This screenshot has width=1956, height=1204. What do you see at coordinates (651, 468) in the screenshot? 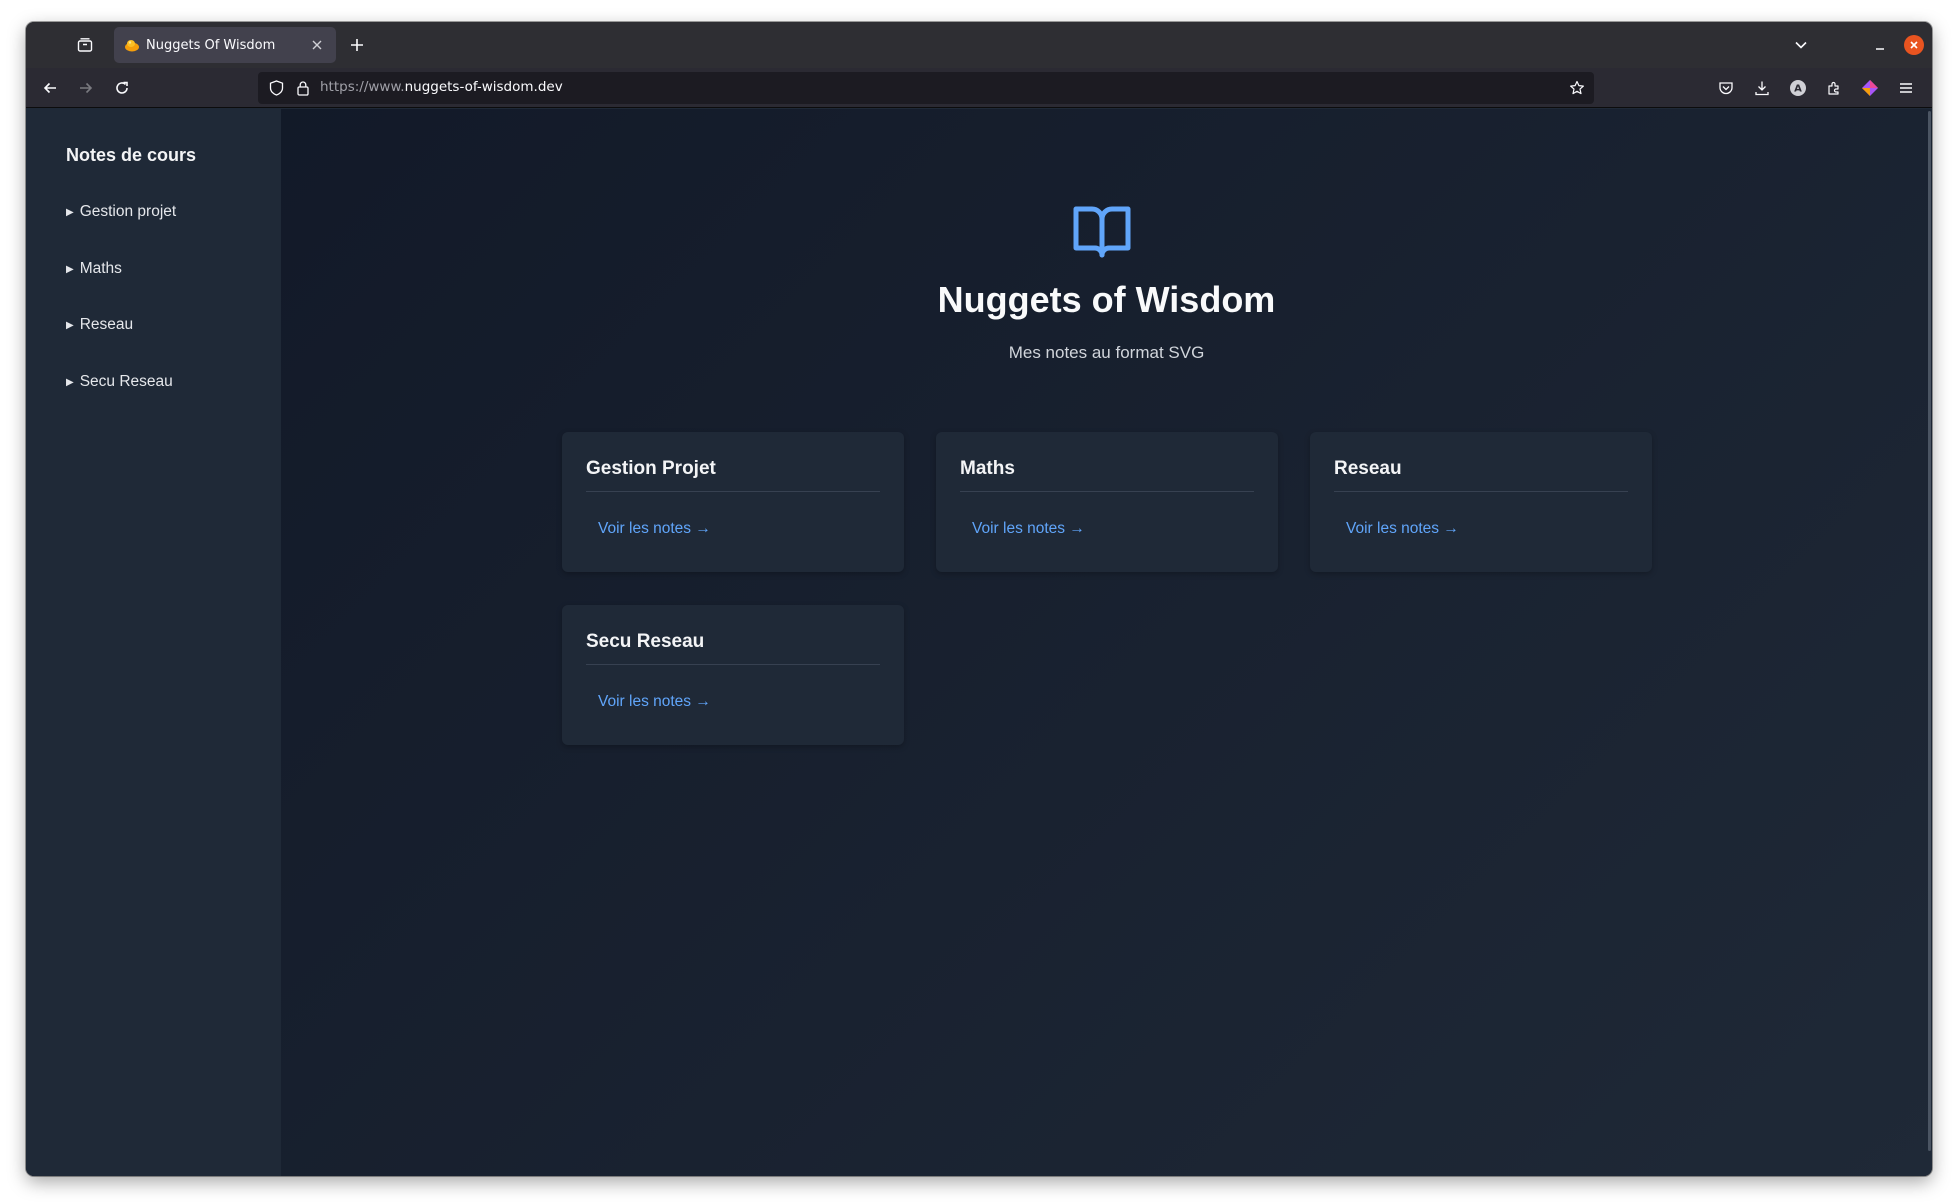
I see `card-title: Gestion Projet` at bounding box center [651, 468].